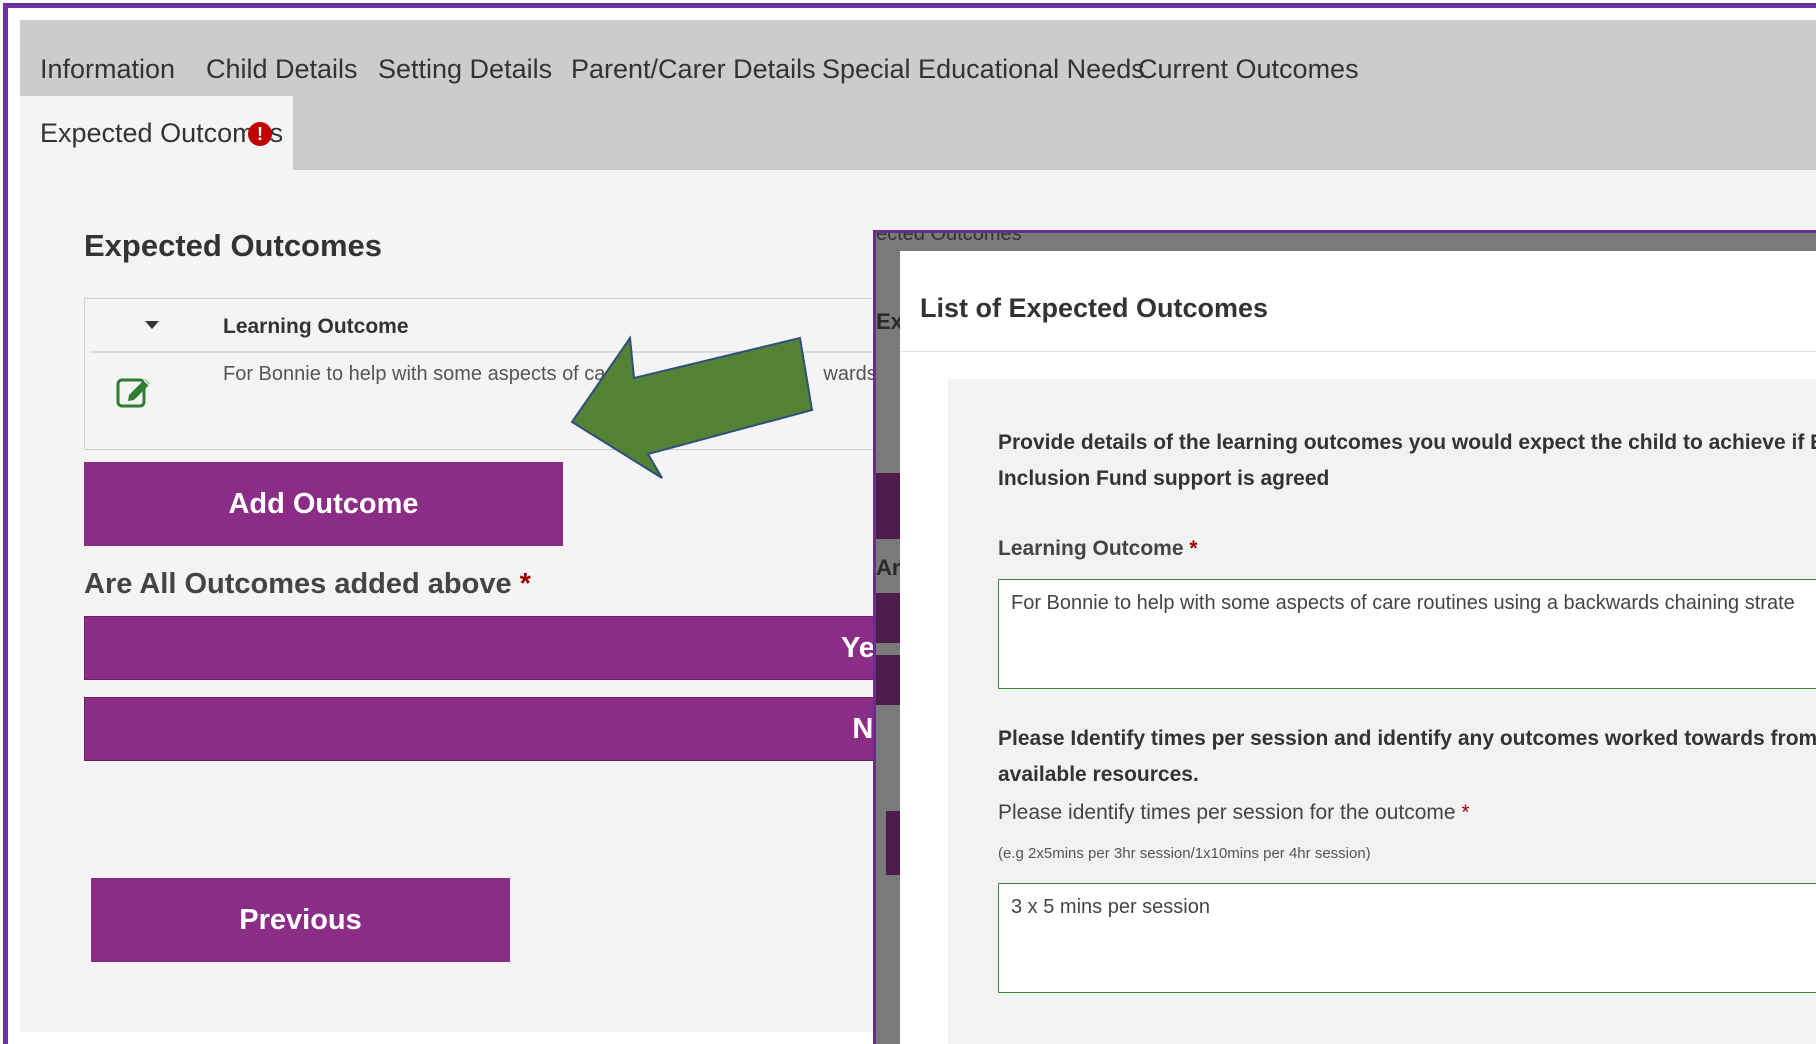 This screenshot has width=1816, height=1044. What do you see at coordinates (134, 390) in the screenshot?
I see `edit-icon` at bounding box center [134, 390].